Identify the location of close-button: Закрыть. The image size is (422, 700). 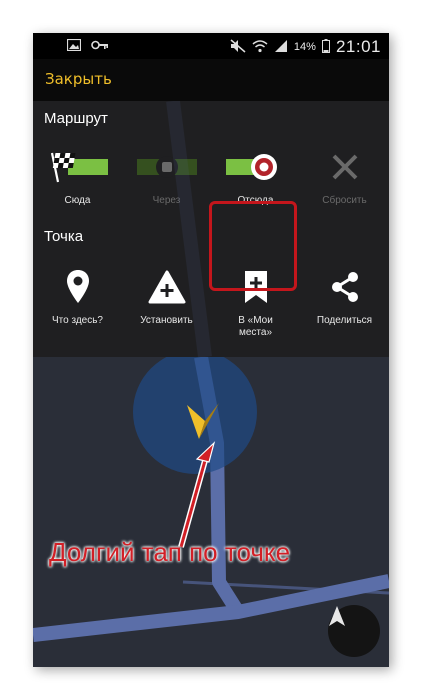
(78, 79).